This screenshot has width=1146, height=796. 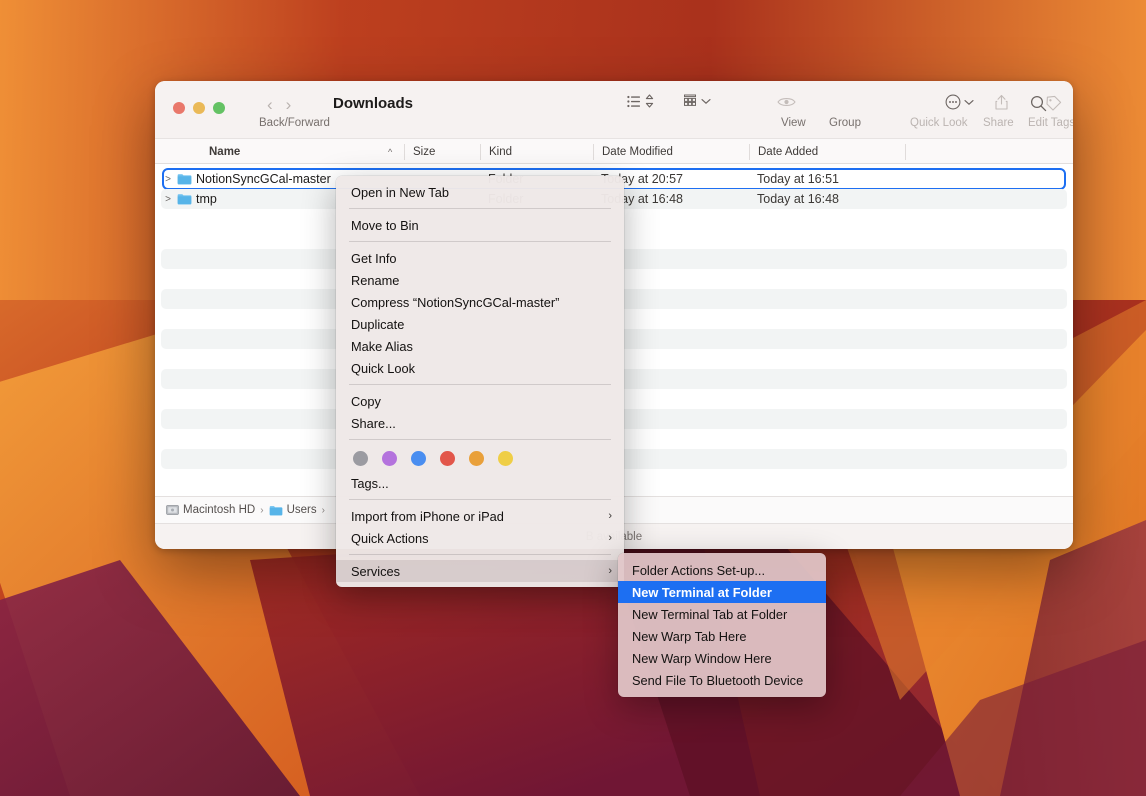 I want to click on quick-look-label: Quick Look, so click(x=939, y=123).